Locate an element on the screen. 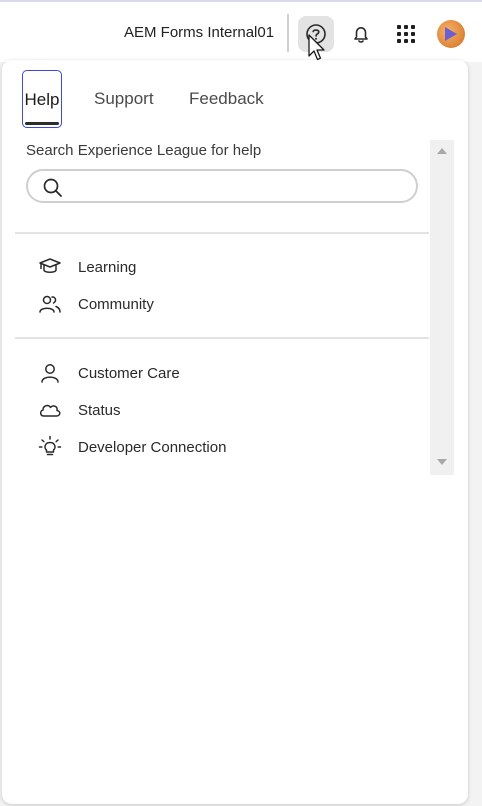 This screenshot has height=806, width=482. person-icon is located at coordinates (50, 373).